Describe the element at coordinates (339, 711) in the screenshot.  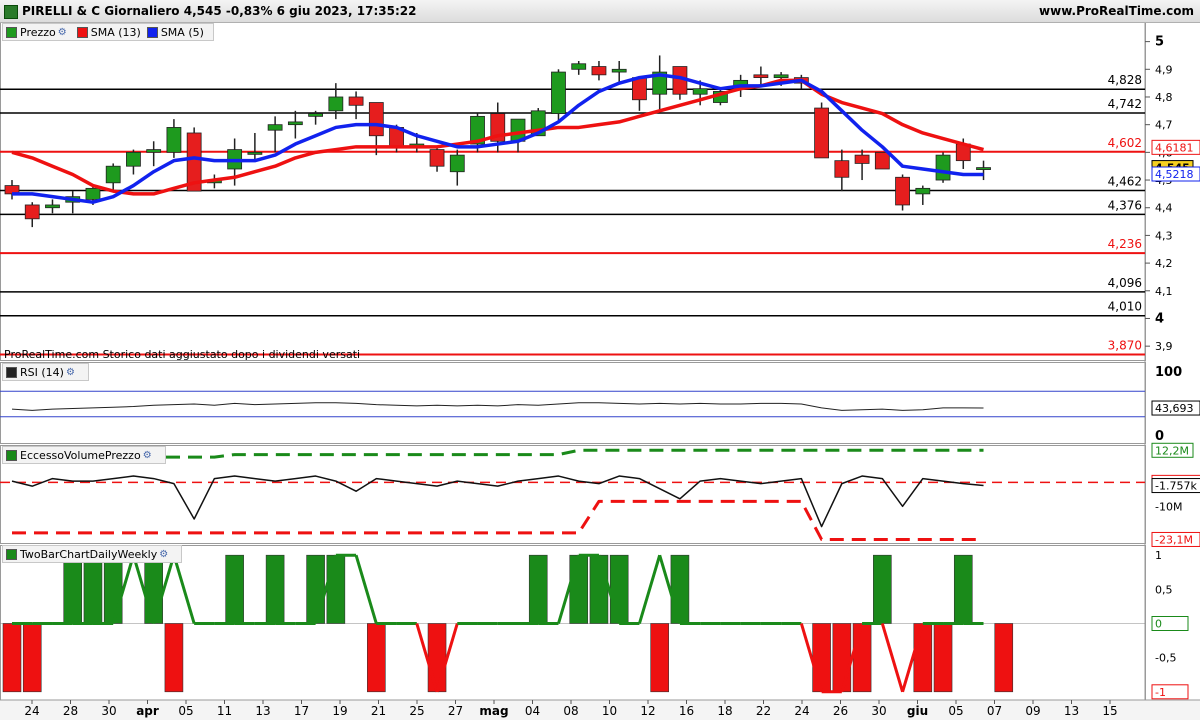
I see `x-tick-label: 19` at that location.